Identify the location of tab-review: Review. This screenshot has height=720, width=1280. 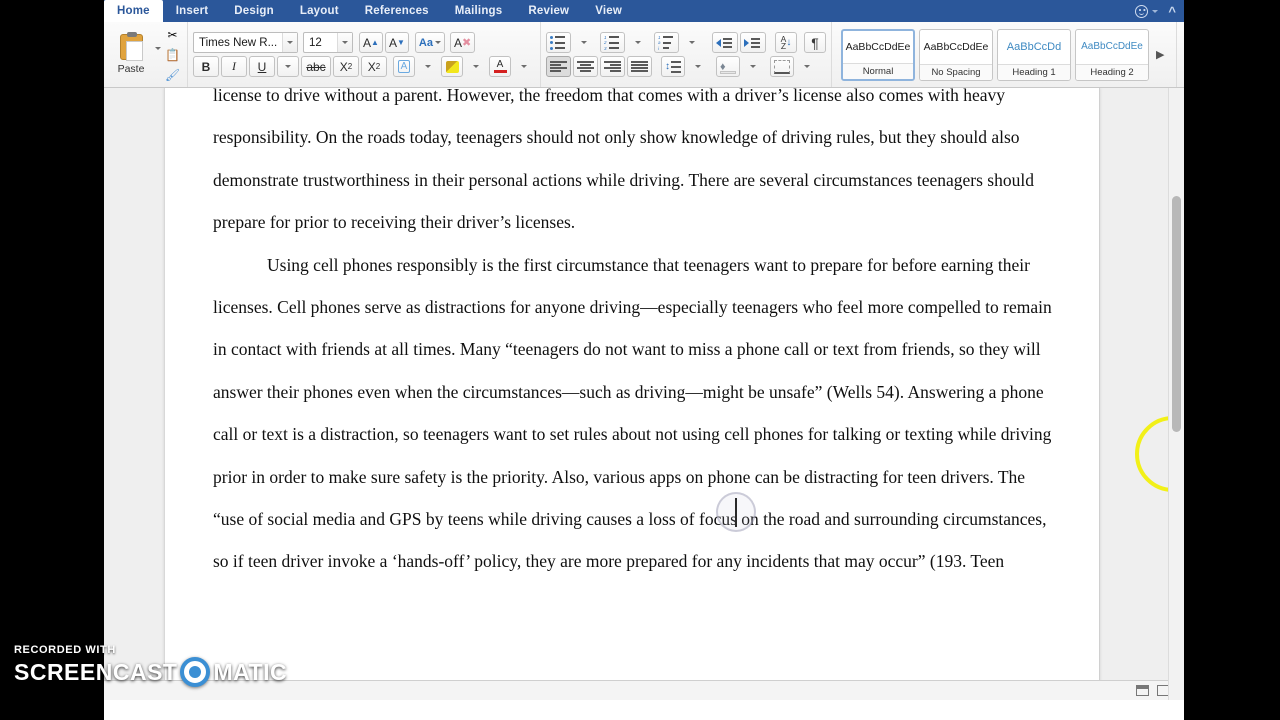
(548, 11).